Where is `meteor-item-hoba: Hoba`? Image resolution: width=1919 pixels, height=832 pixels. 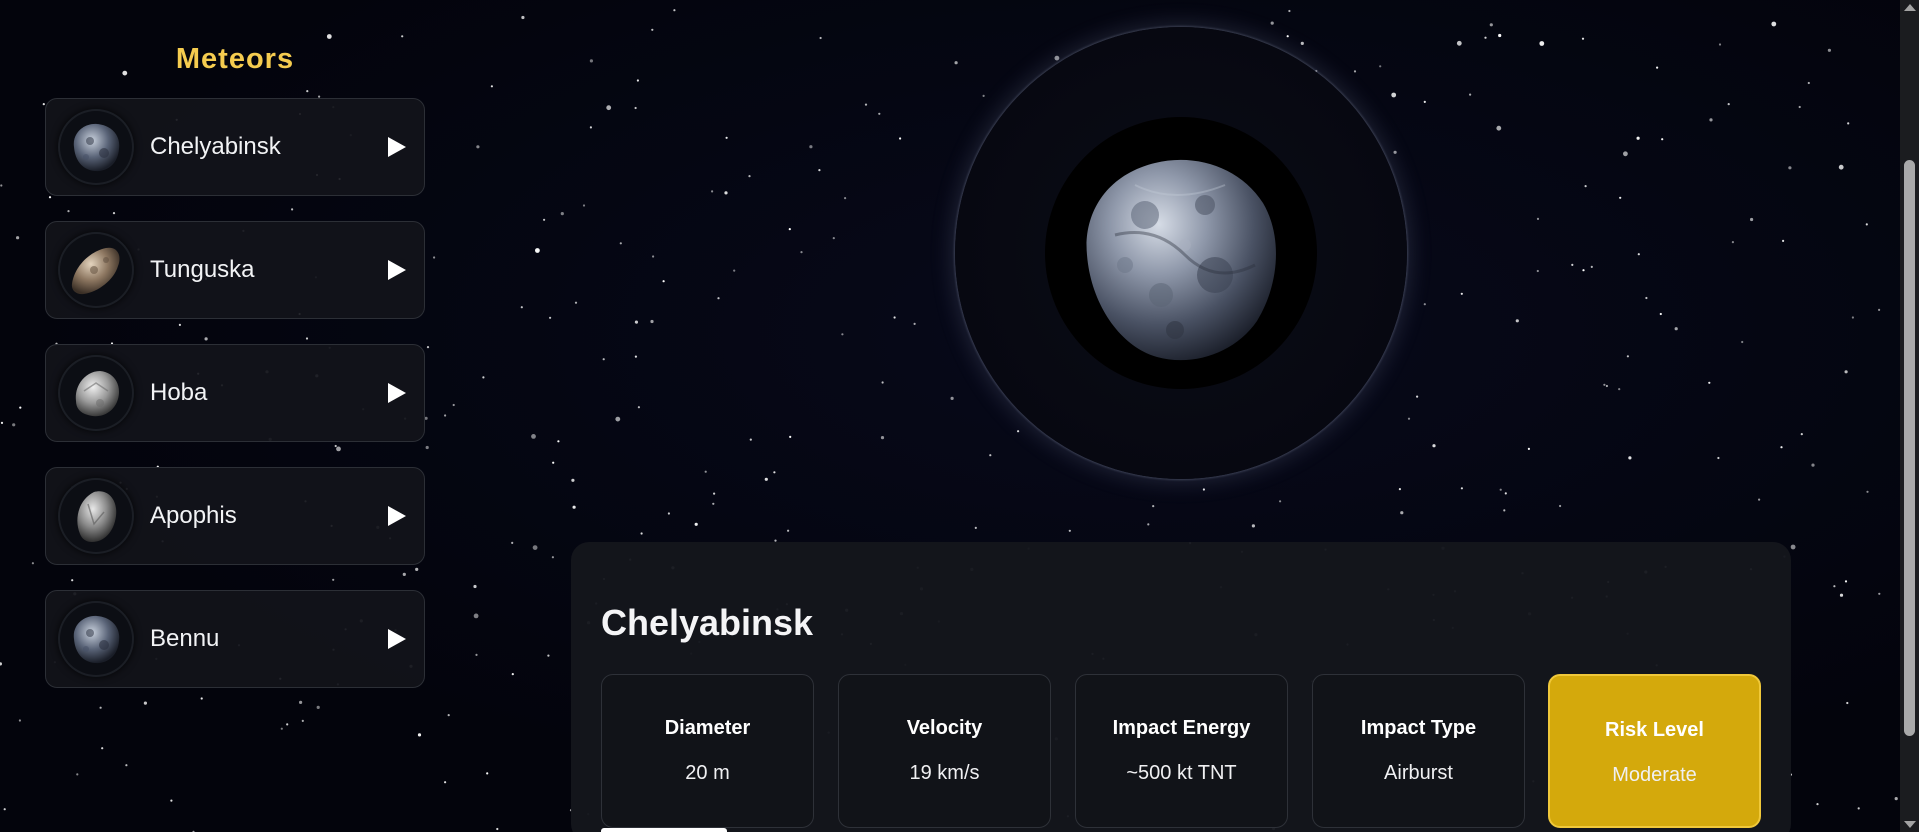
meteor-item-hoba: Hoba is located at coordinates (235, 393).